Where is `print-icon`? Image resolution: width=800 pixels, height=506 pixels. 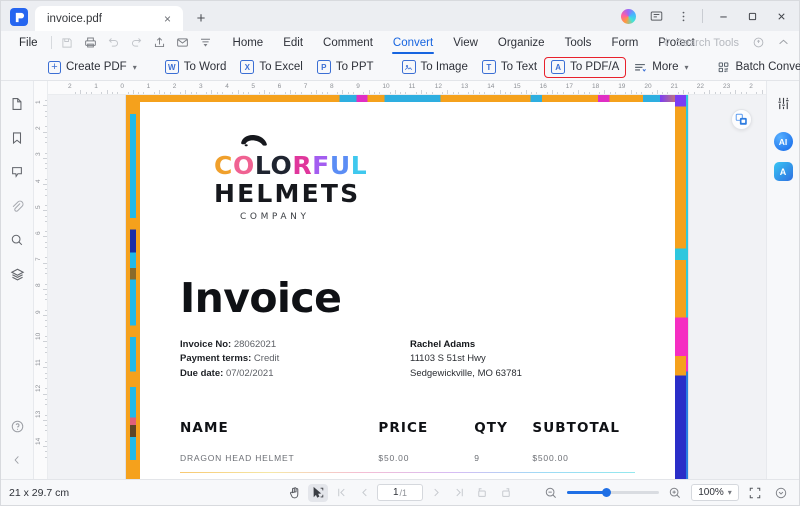 print-icon is located at coordinates (90, 43).